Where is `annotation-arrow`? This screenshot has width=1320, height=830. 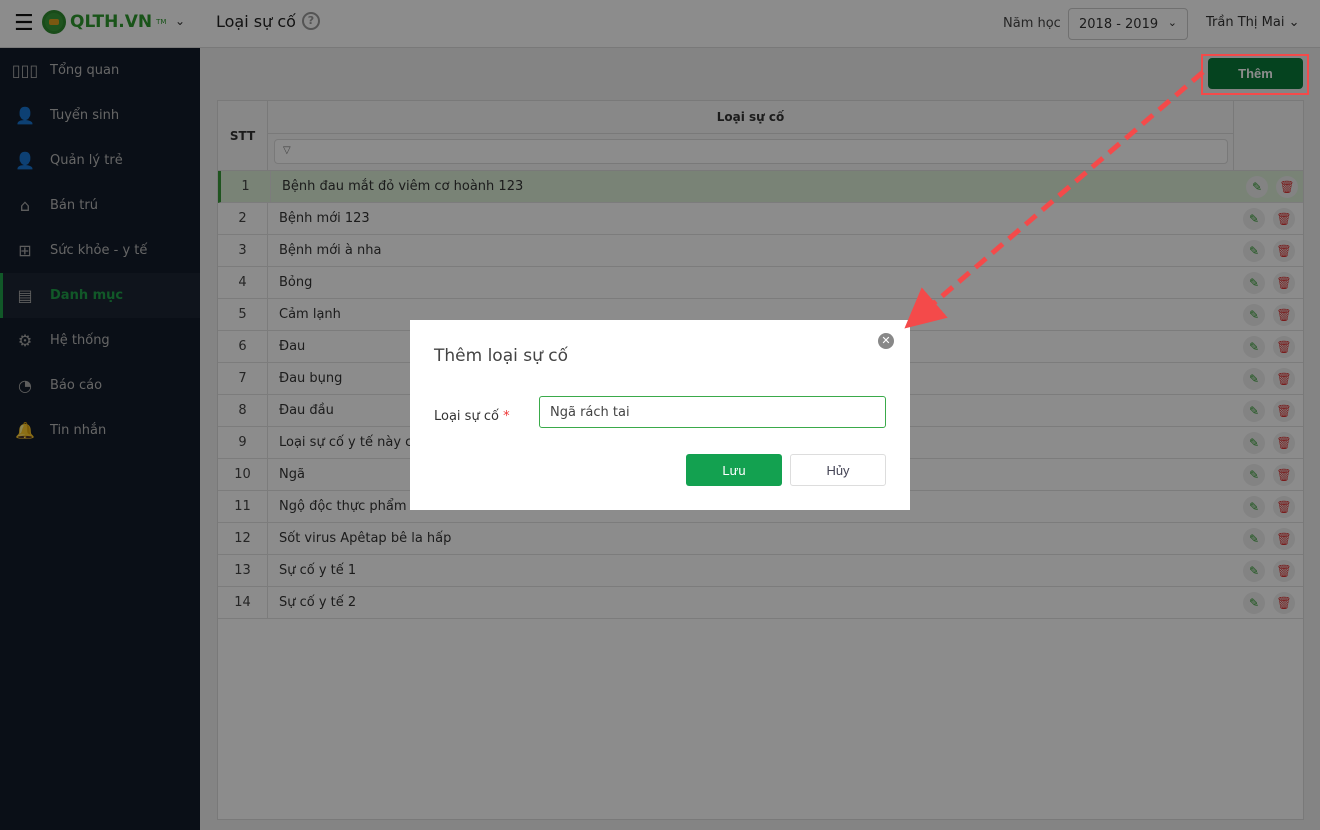 annotation-arrow is located at coordinates (1054, 199).